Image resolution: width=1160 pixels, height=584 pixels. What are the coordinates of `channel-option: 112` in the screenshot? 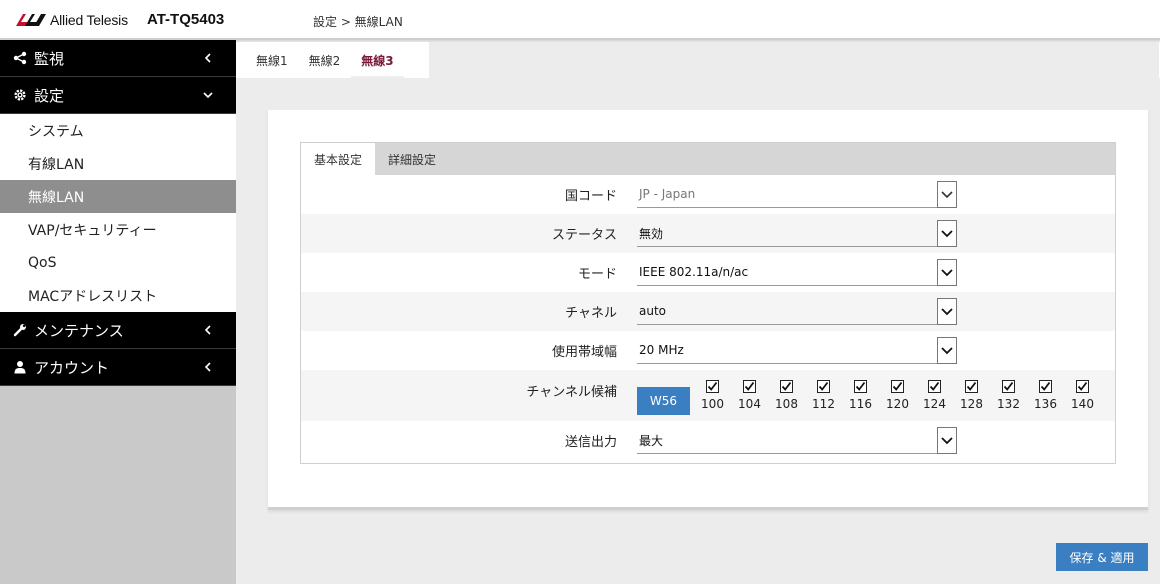 It's located at (823, 395).